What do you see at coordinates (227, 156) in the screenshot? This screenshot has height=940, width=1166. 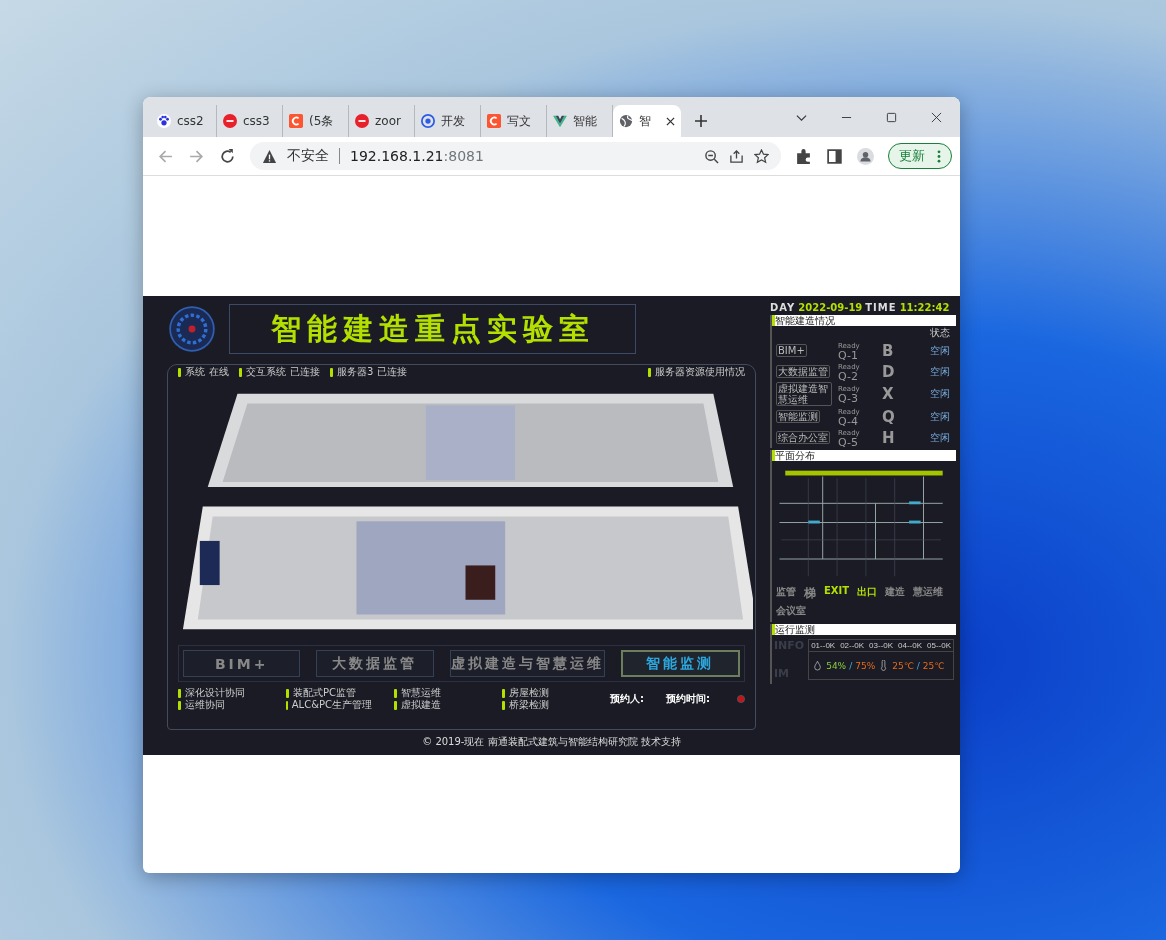 I see `reload-icon` at bounding box center [227, 156].